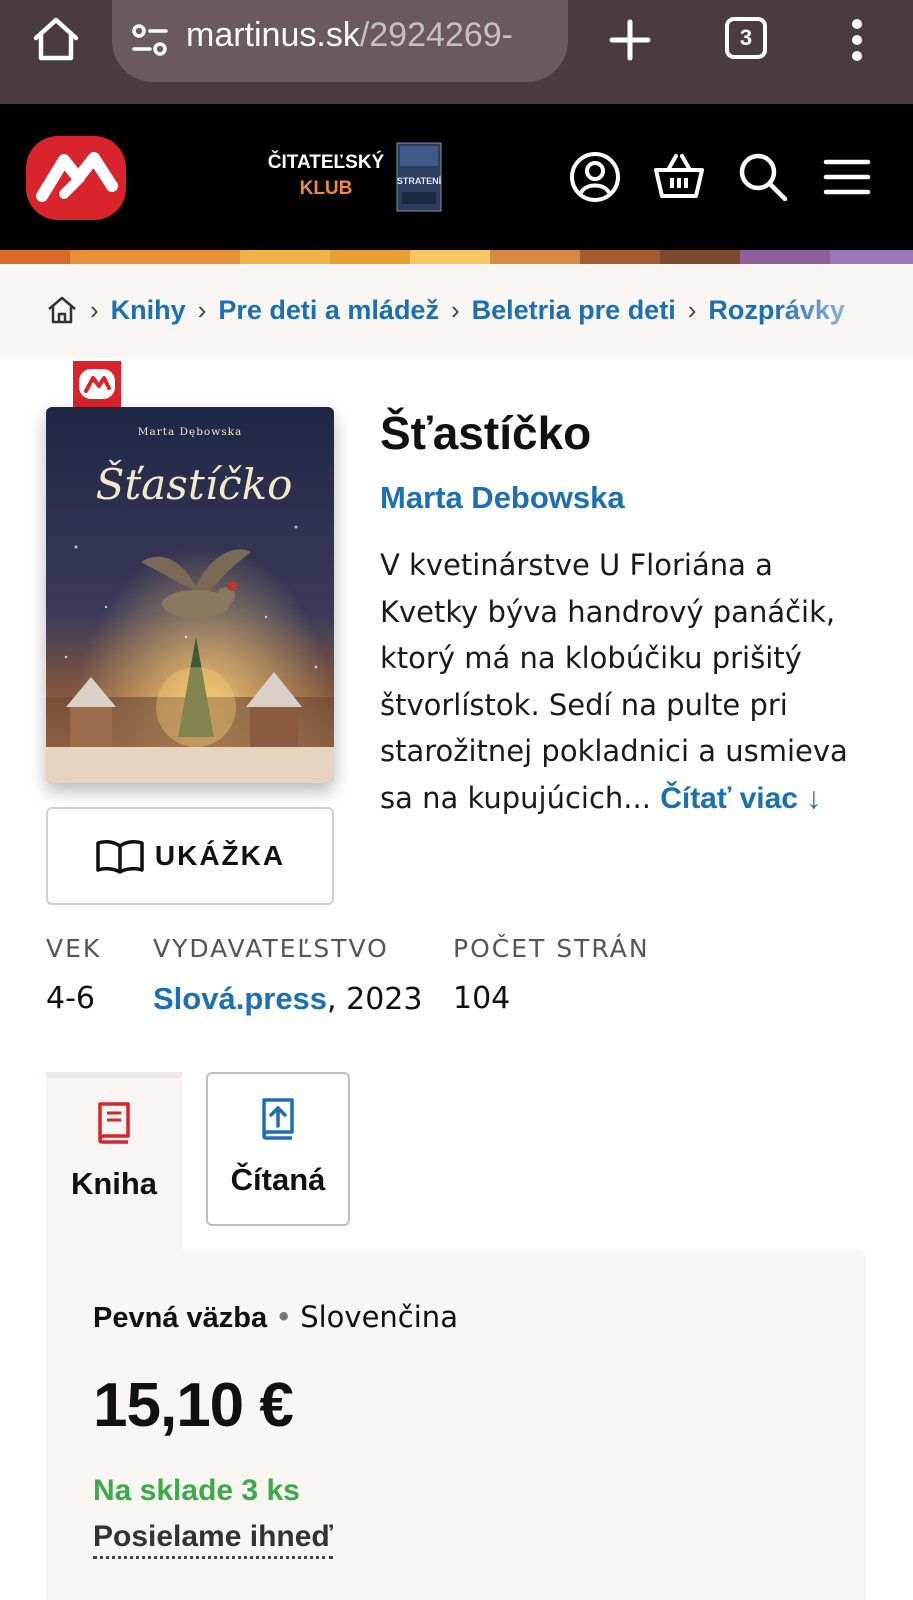 This screenshot has height=1600, width=913. What do you see at coordinates (456, 257) in the screenshot?
I see `header-color-stripe` at bounding box center [456, 257].